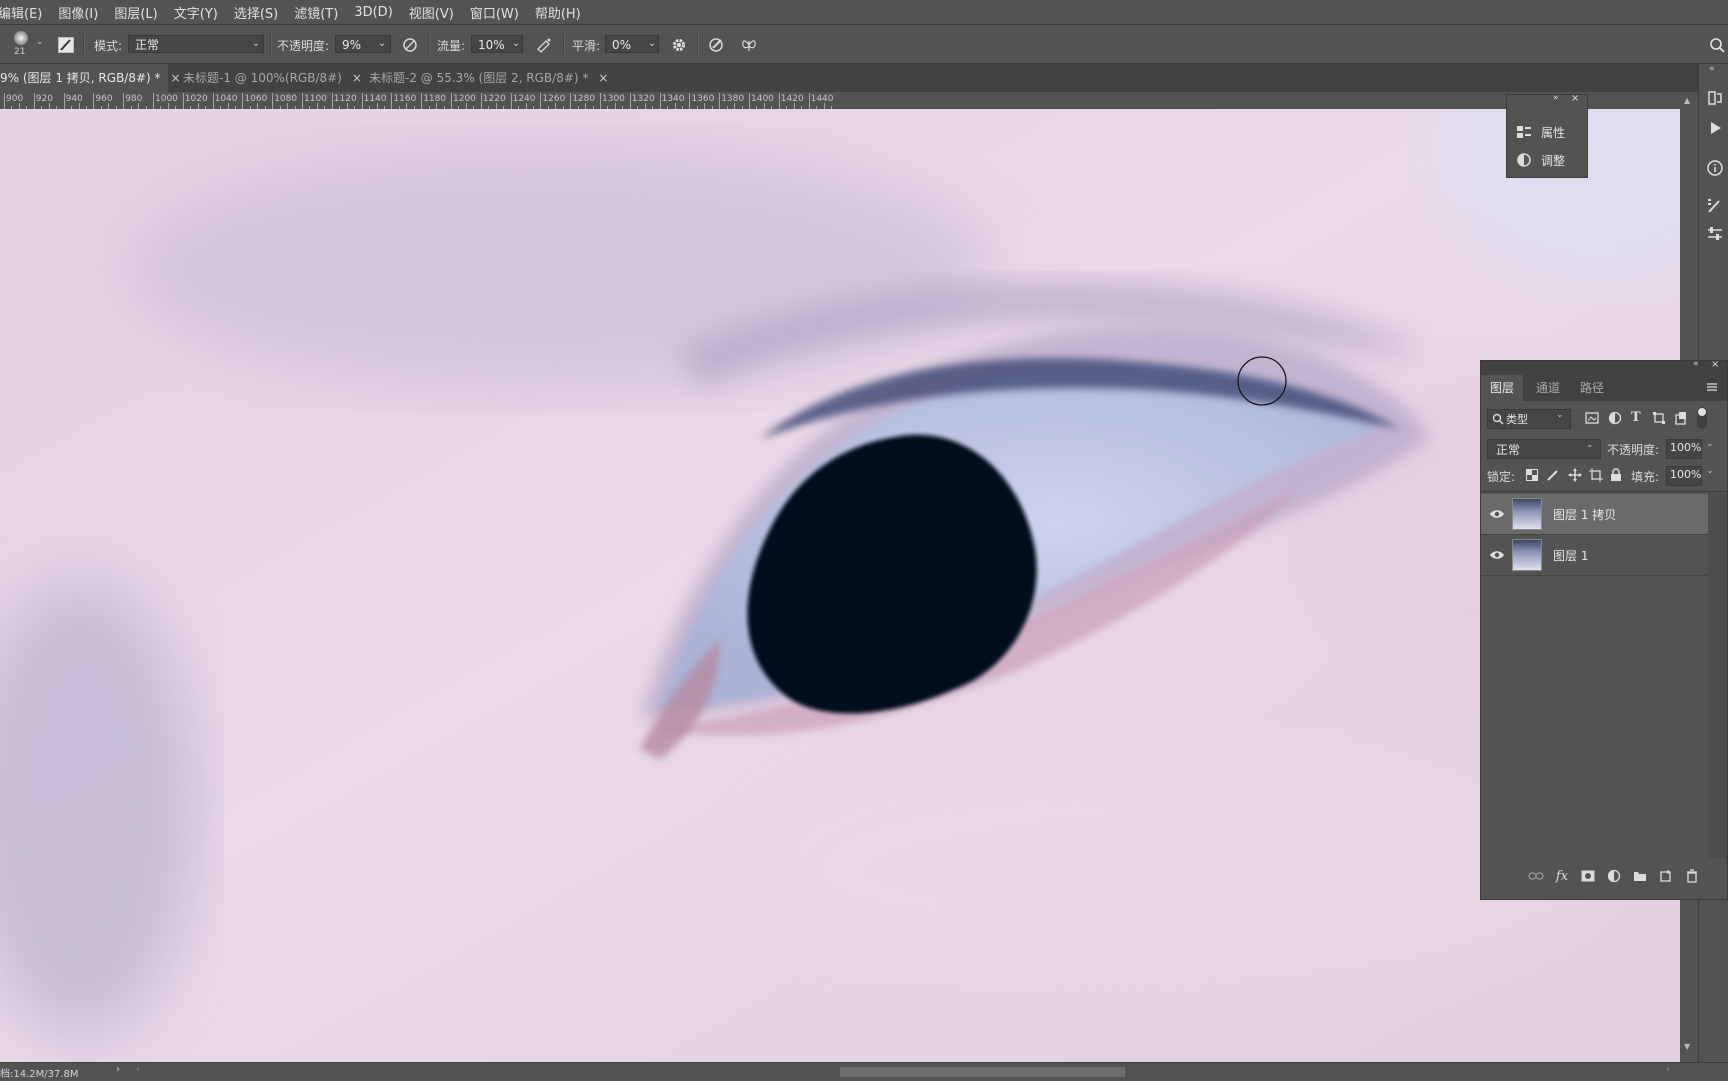 The width and height of the screenshot is (1728, 1081). What do you see at coordinates (134, 99) in the screenshot?
I see `ruler-label: 980` at bounding box center [134, 99].